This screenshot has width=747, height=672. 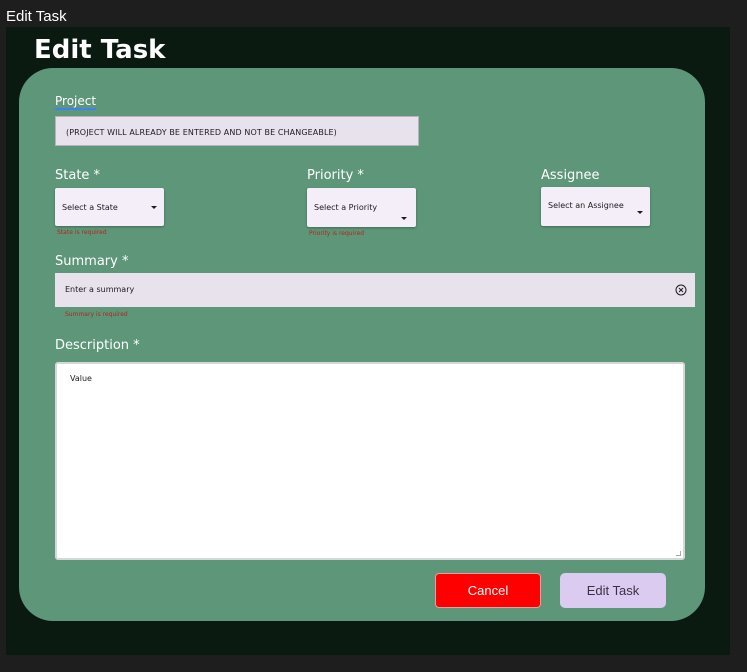 I want to click on summary-error: Summary is required, so click(x=96, y=314).